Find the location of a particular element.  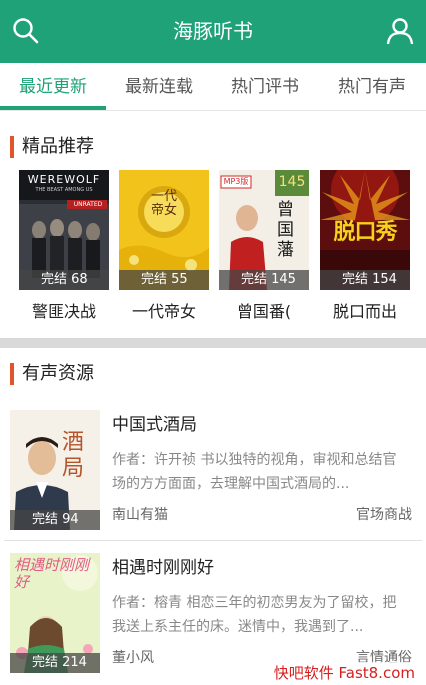

cover-title-text: 酒局 is located at coordinates (73, 455).